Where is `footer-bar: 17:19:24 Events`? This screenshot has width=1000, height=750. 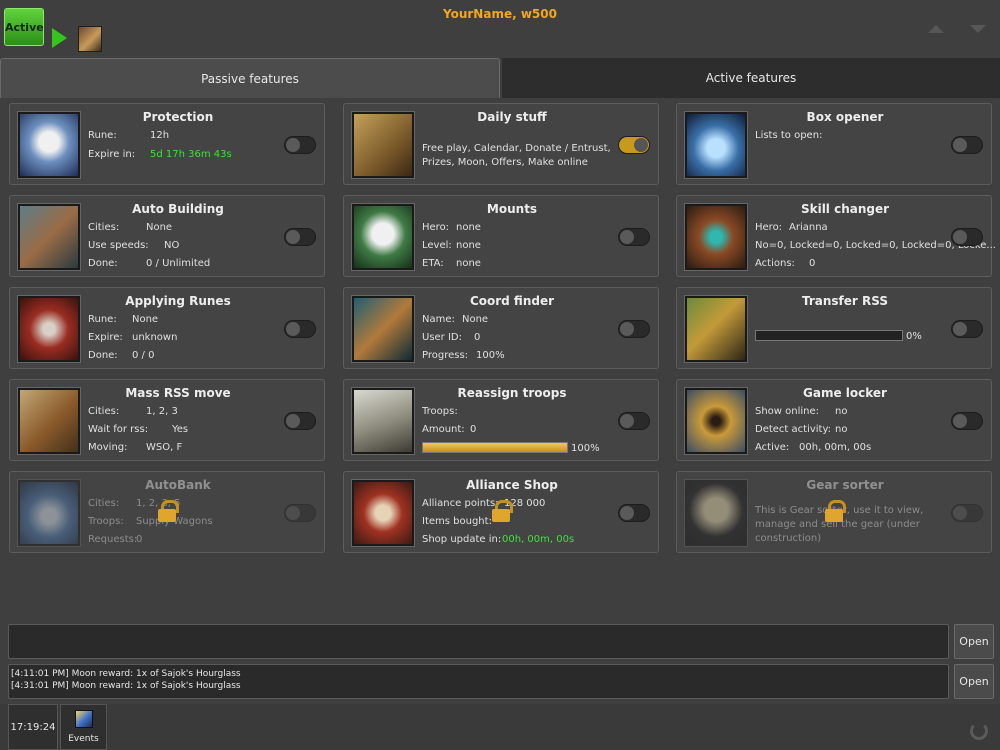 footer-bar: 17:19:24 Events is located at coordinates (500, 727).